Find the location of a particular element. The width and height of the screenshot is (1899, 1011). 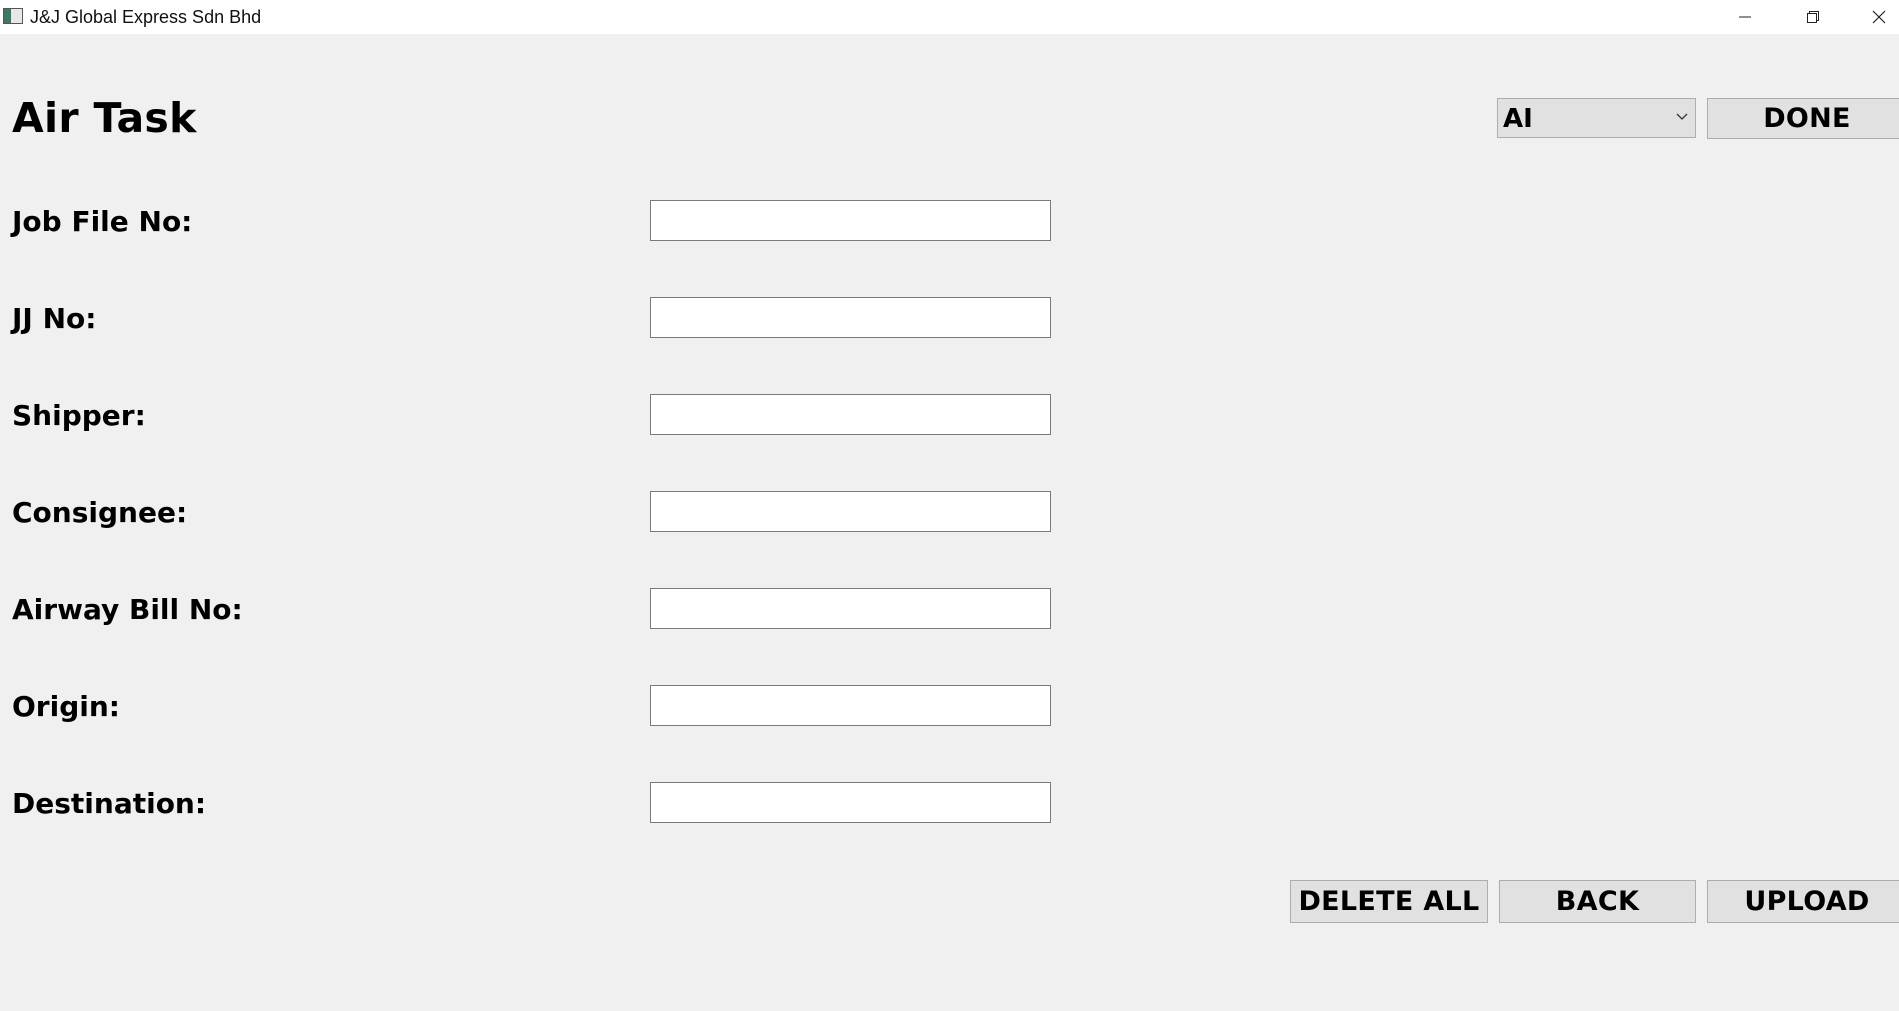

job-file-no-input is located at coordinates (850, 220).